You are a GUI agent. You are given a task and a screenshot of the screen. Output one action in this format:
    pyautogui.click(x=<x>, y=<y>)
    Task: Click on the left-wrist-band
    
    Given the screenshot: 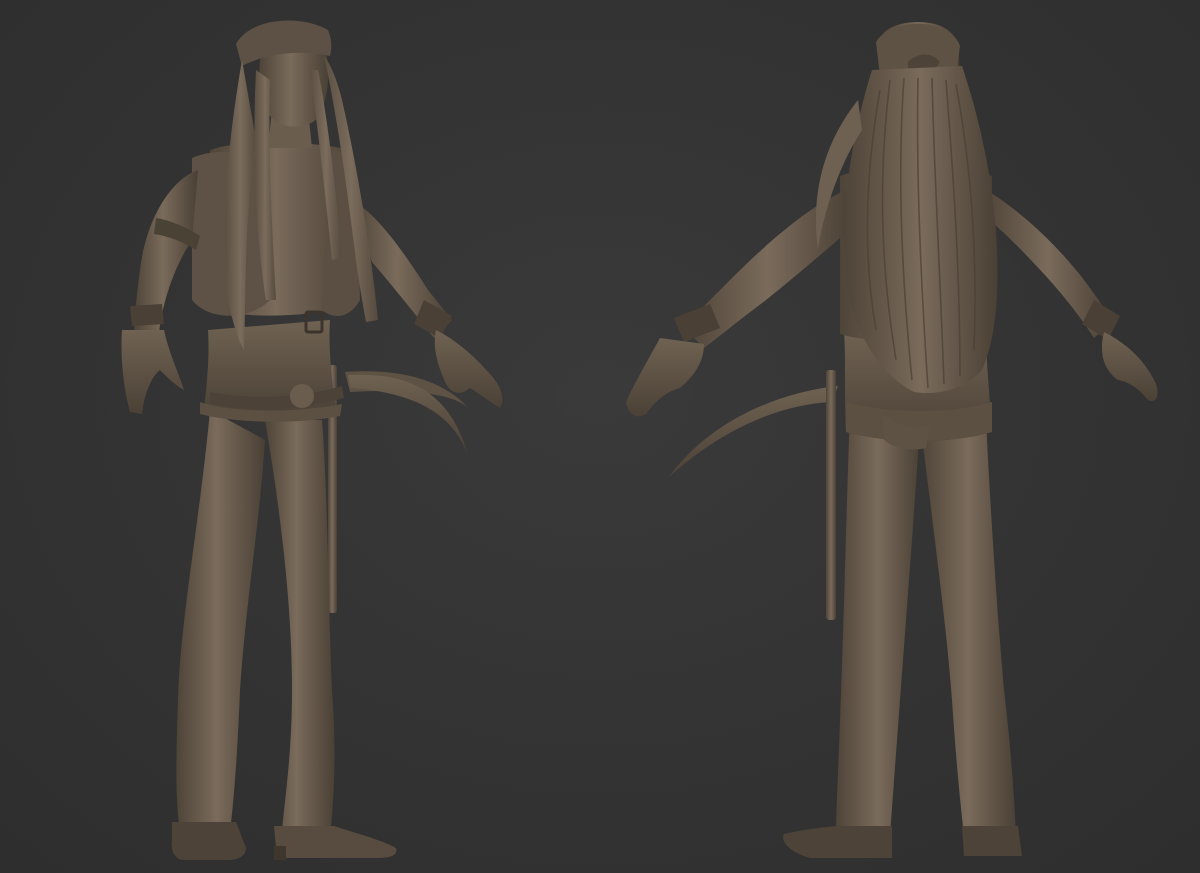 What is the action you would take?
    pyautogui.click(x=147, y=315)
    